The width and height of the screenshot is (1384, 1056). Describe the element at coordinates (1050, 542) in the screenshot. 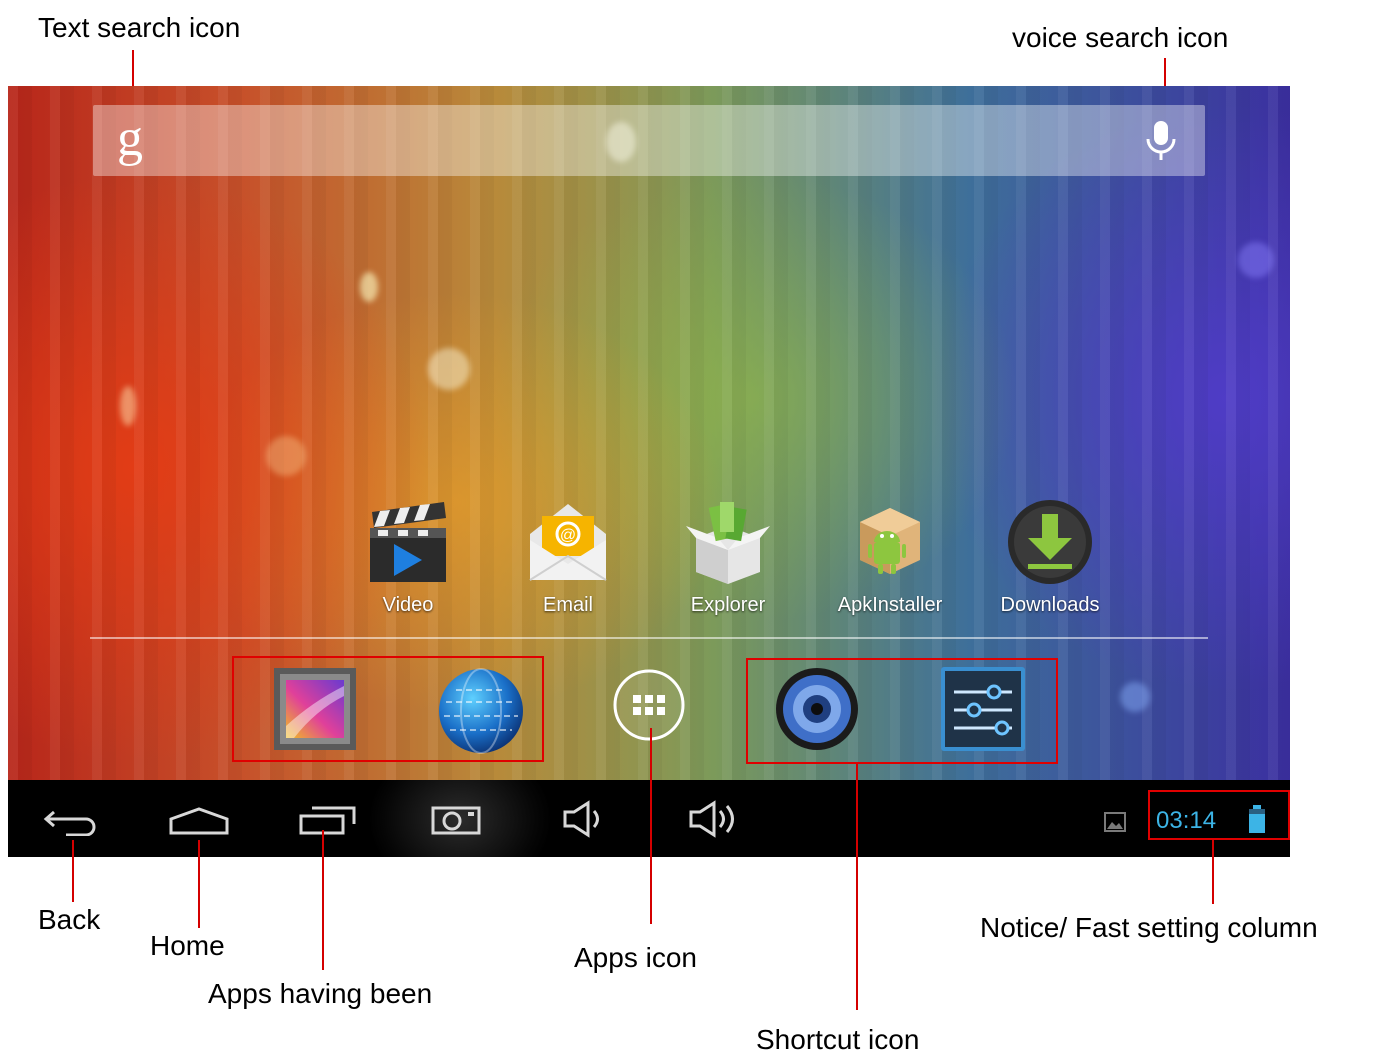

I see `downloads-icon` at that location.